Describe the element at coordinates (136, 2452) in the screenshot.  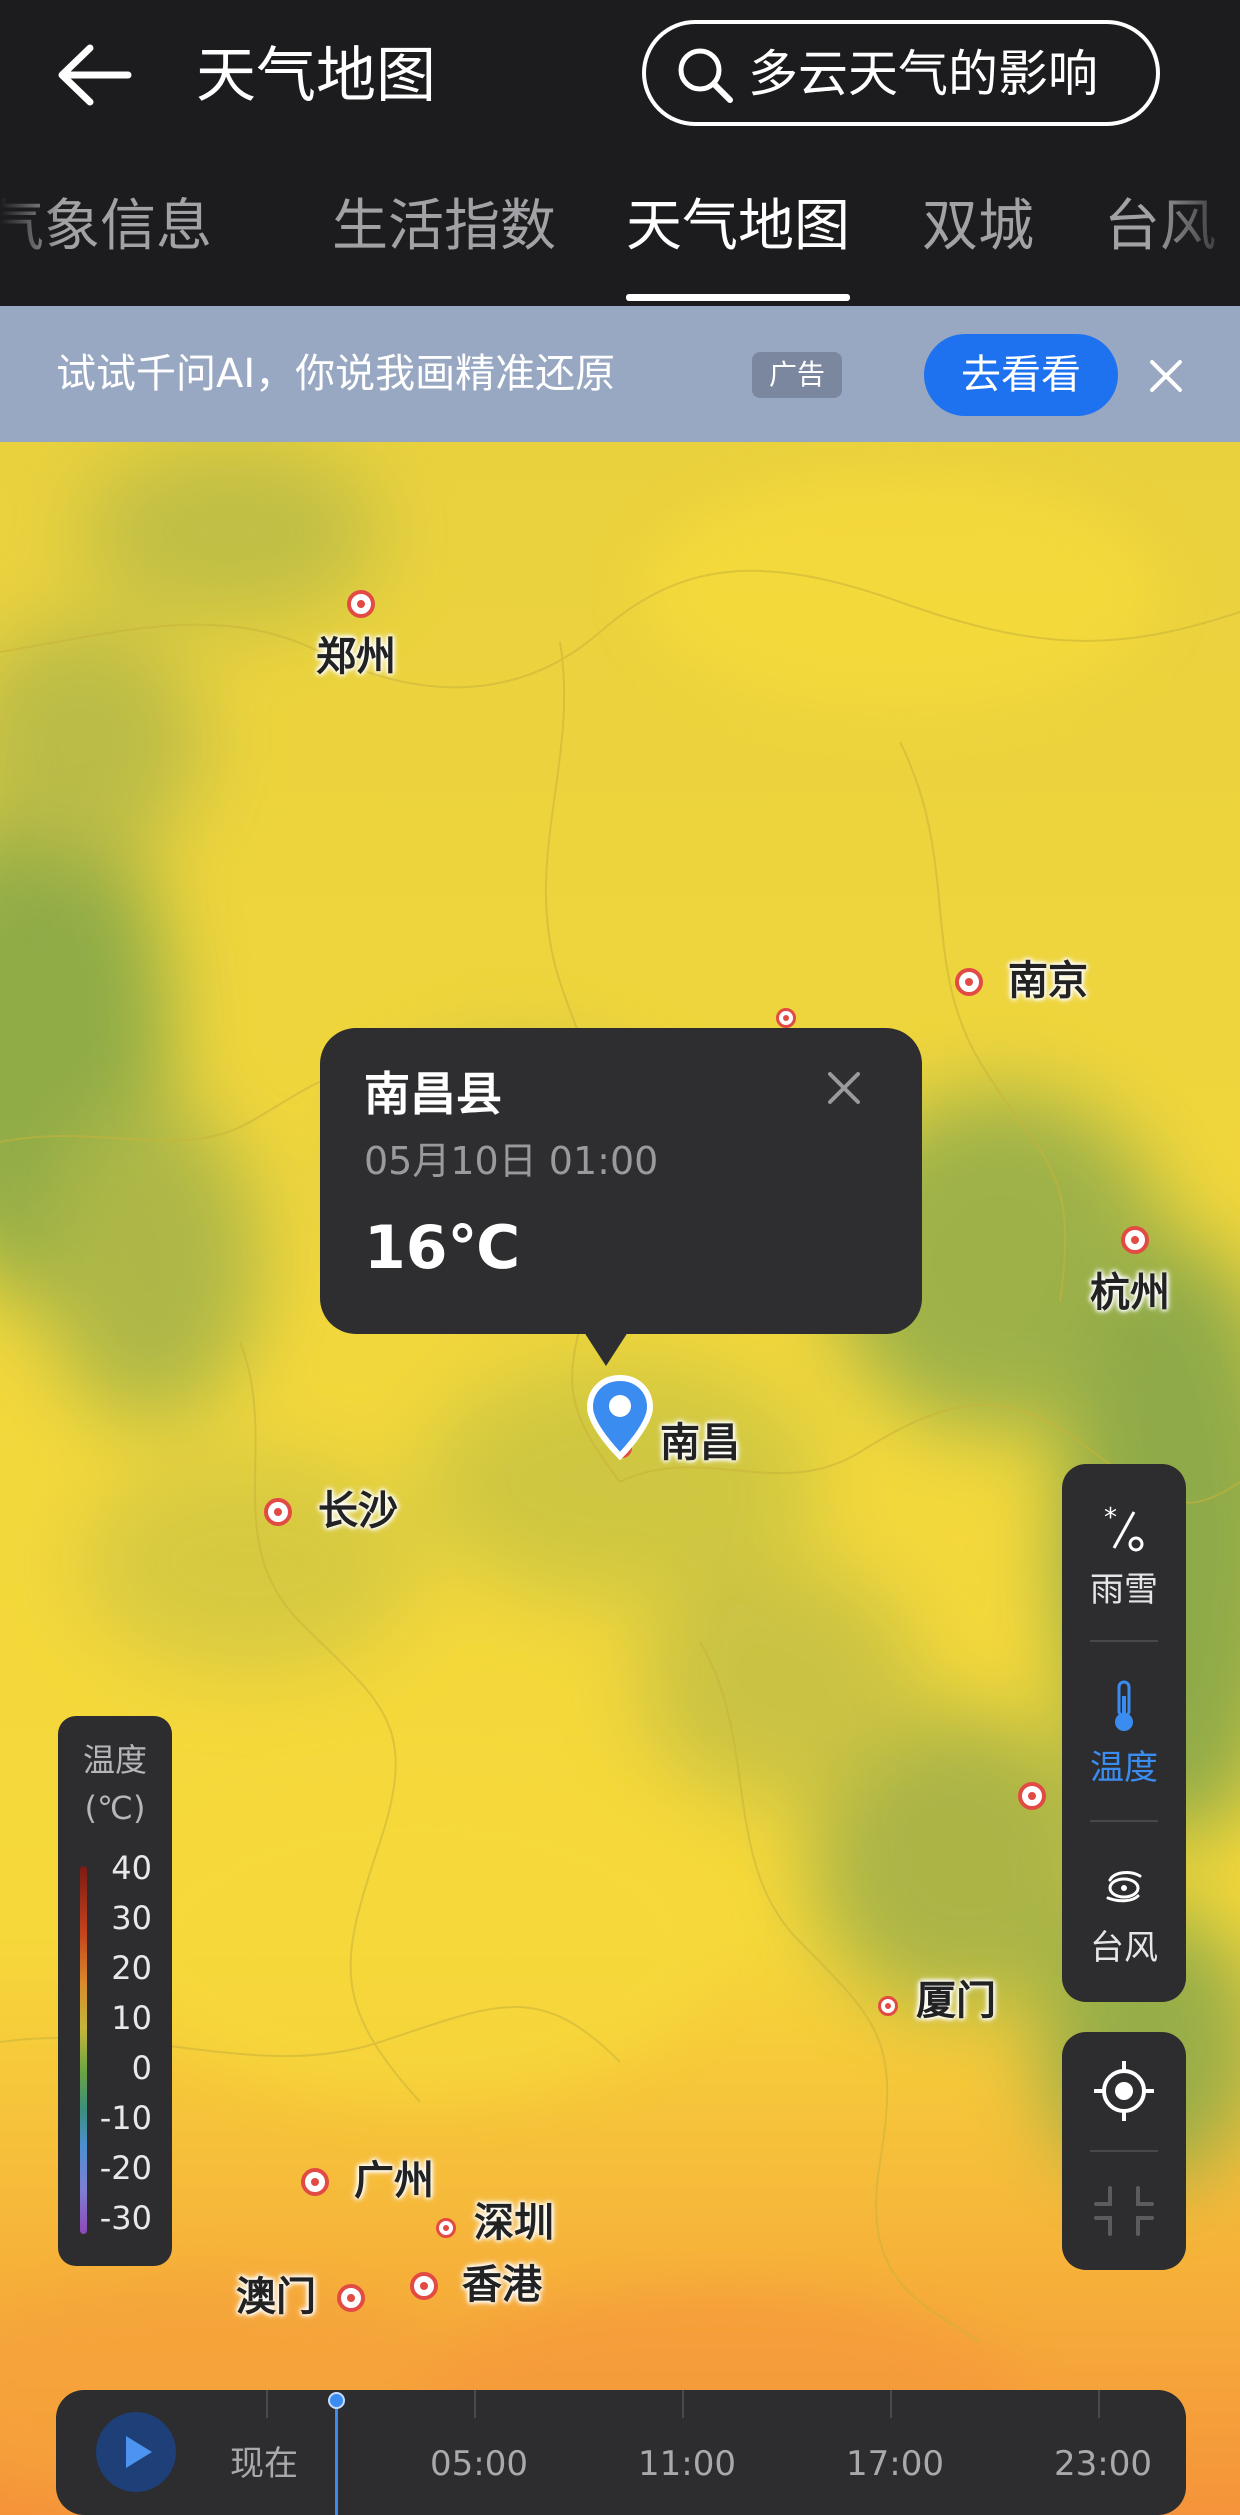
I see `play-button` at that location.